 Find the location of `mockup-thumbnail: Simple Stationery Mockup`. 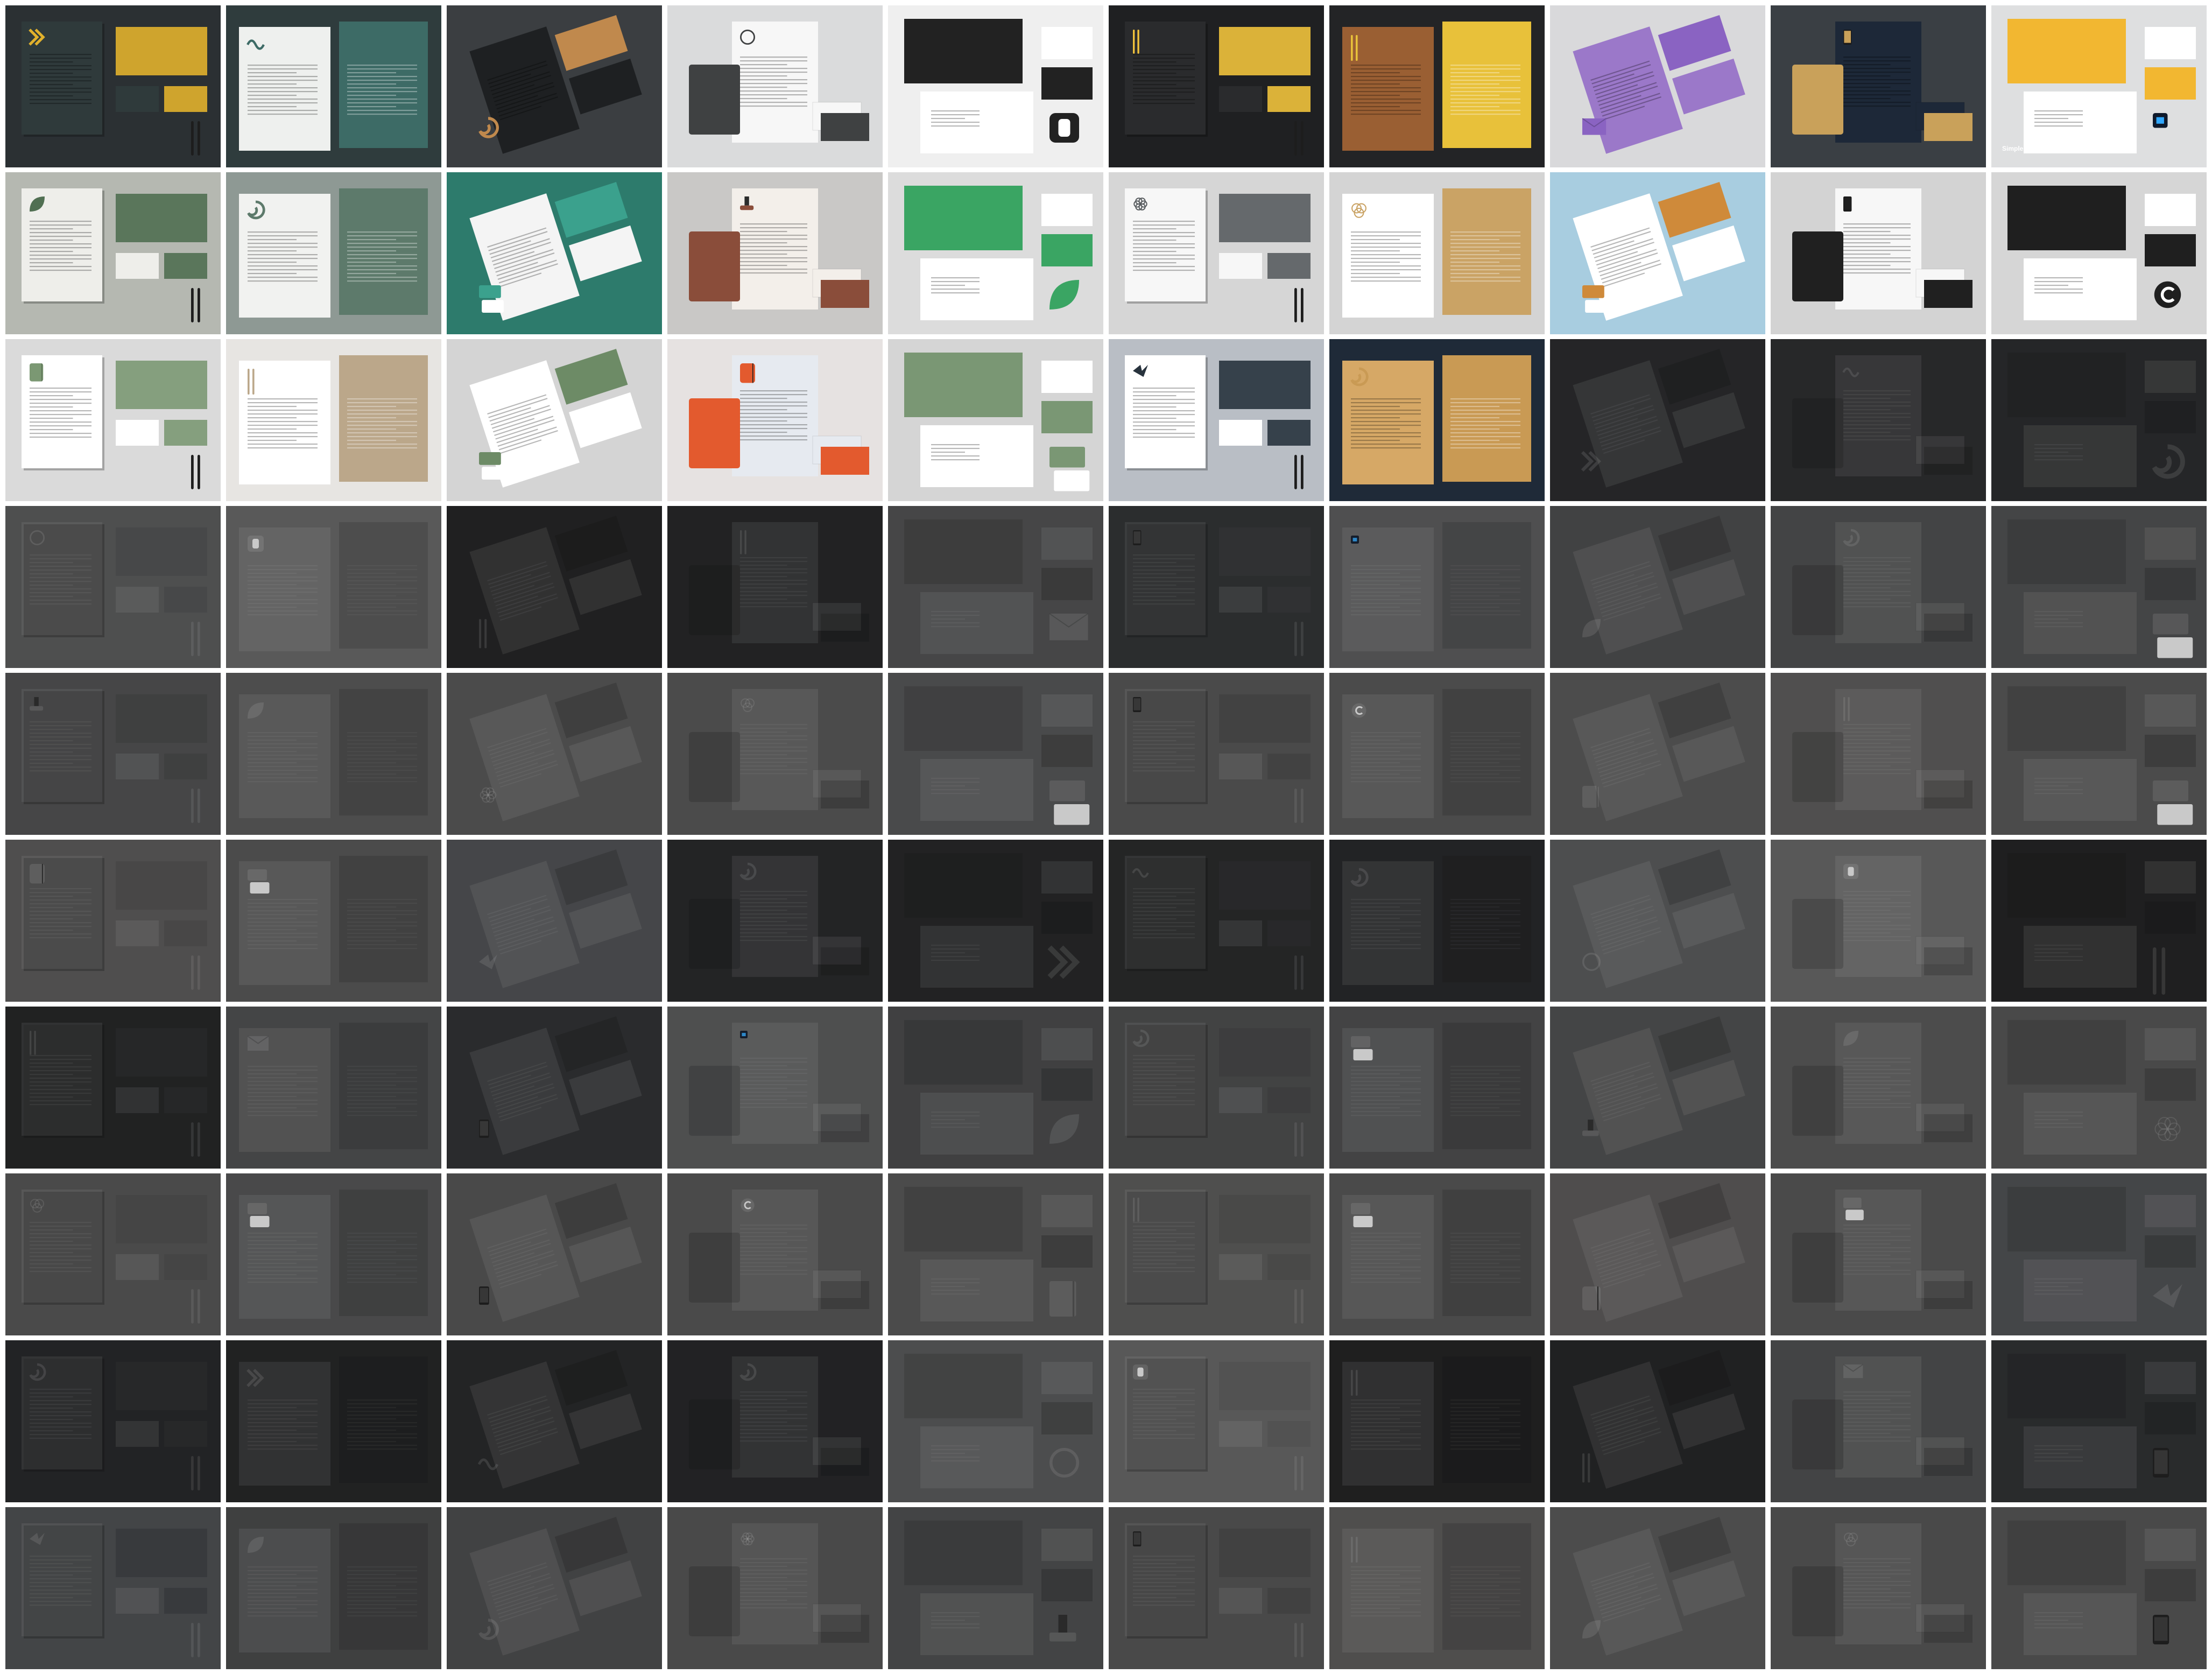

mockup-thumbnail: Simple Stationery Mockup is located at coordinates (2099, 86).